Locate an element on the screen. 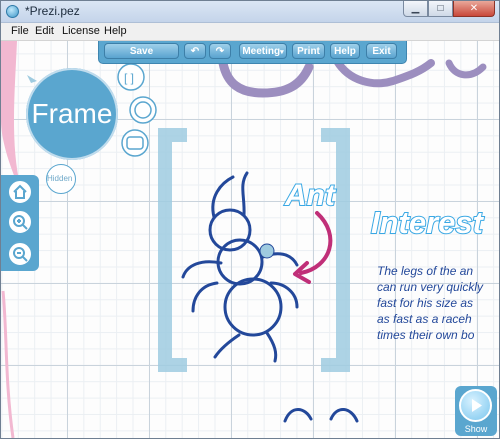 This screenshot has width=500, height=439. body-line: as fast as a raceh is located at coordinates (424, 319).